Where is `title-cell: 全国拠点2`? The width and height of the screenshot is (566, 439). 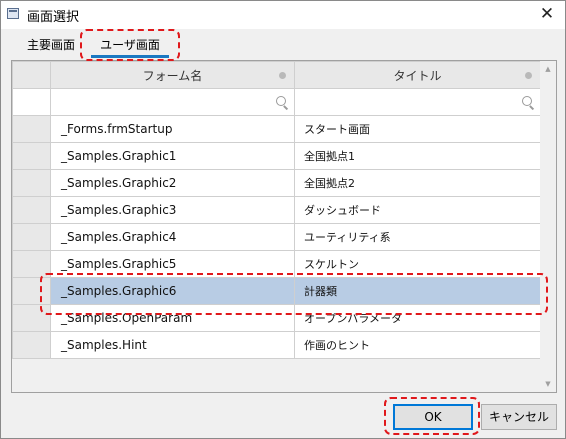 title-cell: 全国拠点2 is located at coordinates (417, 183).